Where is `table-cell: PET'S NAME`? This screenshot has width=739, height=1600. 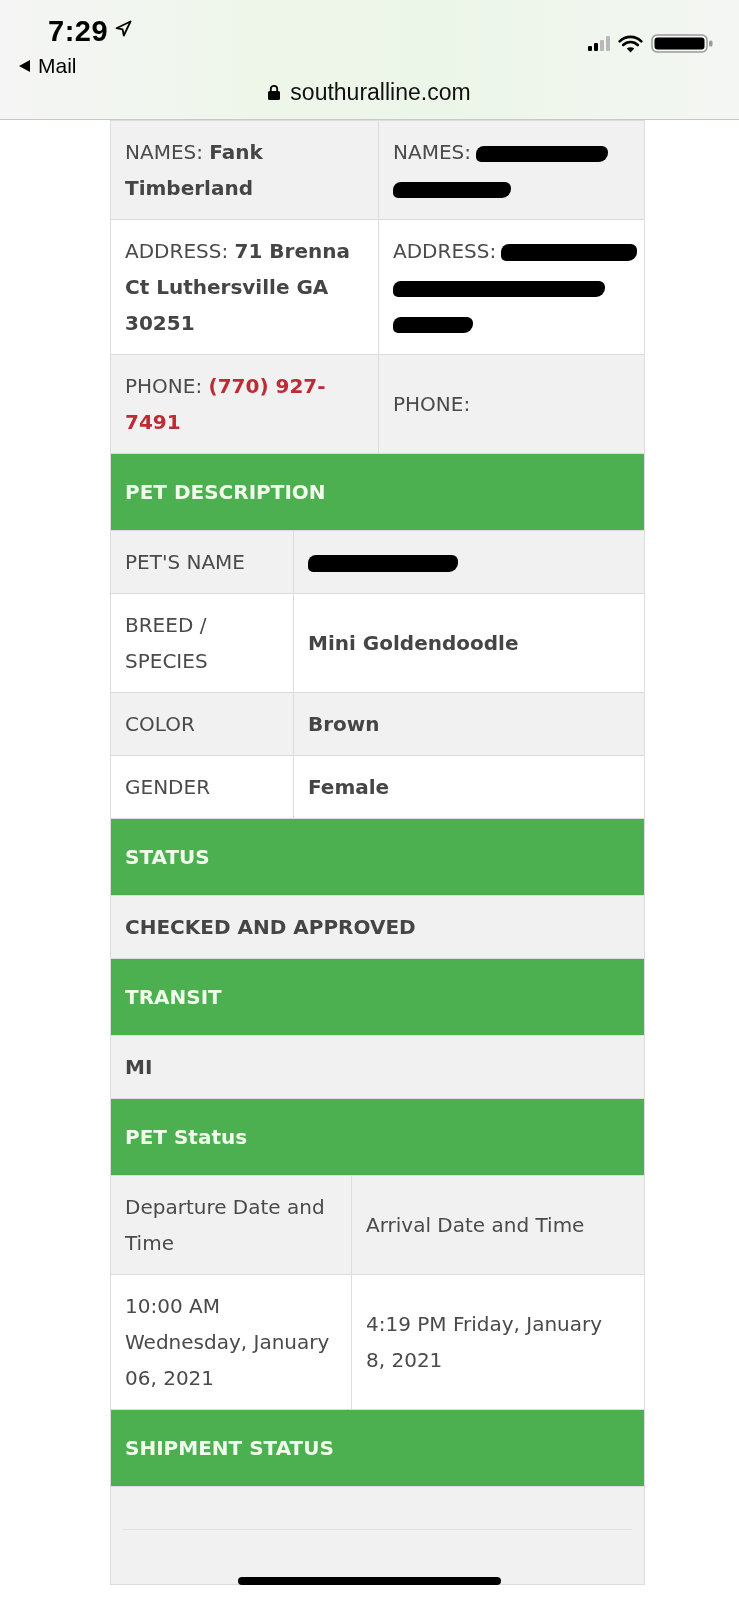
table-cell: PET'S NAME is located at coordinates (202, 562).